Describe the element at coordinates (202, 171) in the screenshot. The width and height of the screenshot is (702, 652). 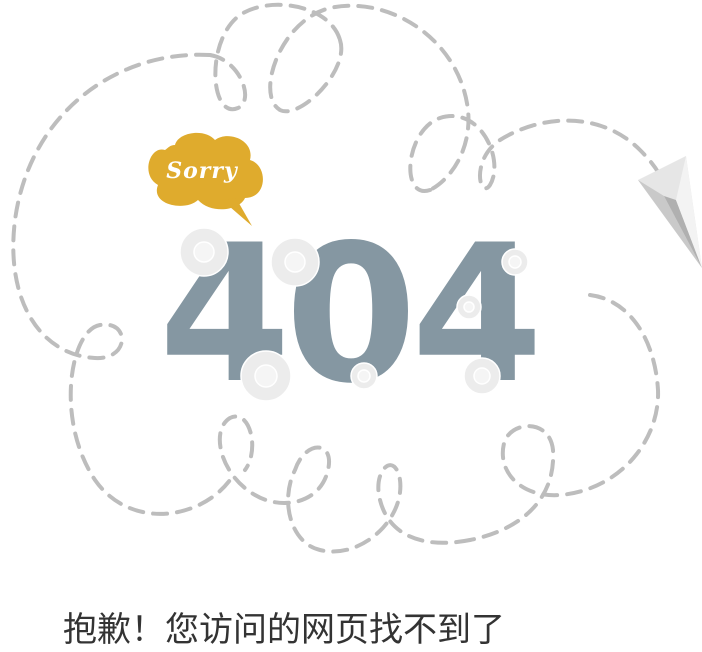
I see `sorry-label: Sorry` at that location.